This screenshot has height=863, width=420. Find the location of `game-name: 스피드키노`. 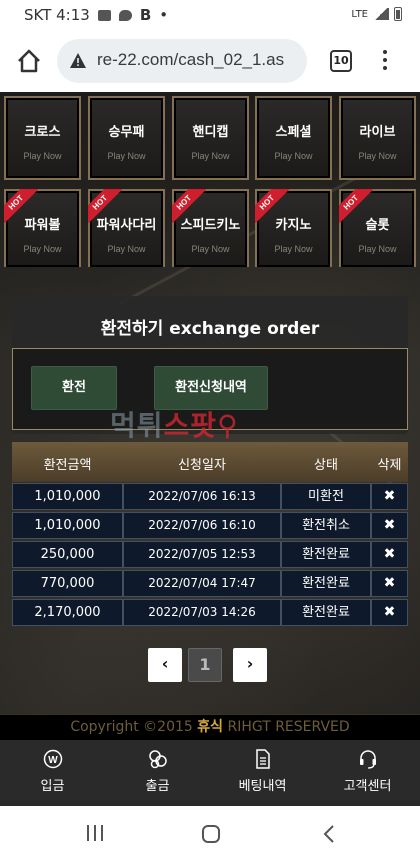

game-name: 스피드키노 is located at coordinates (210, 225).